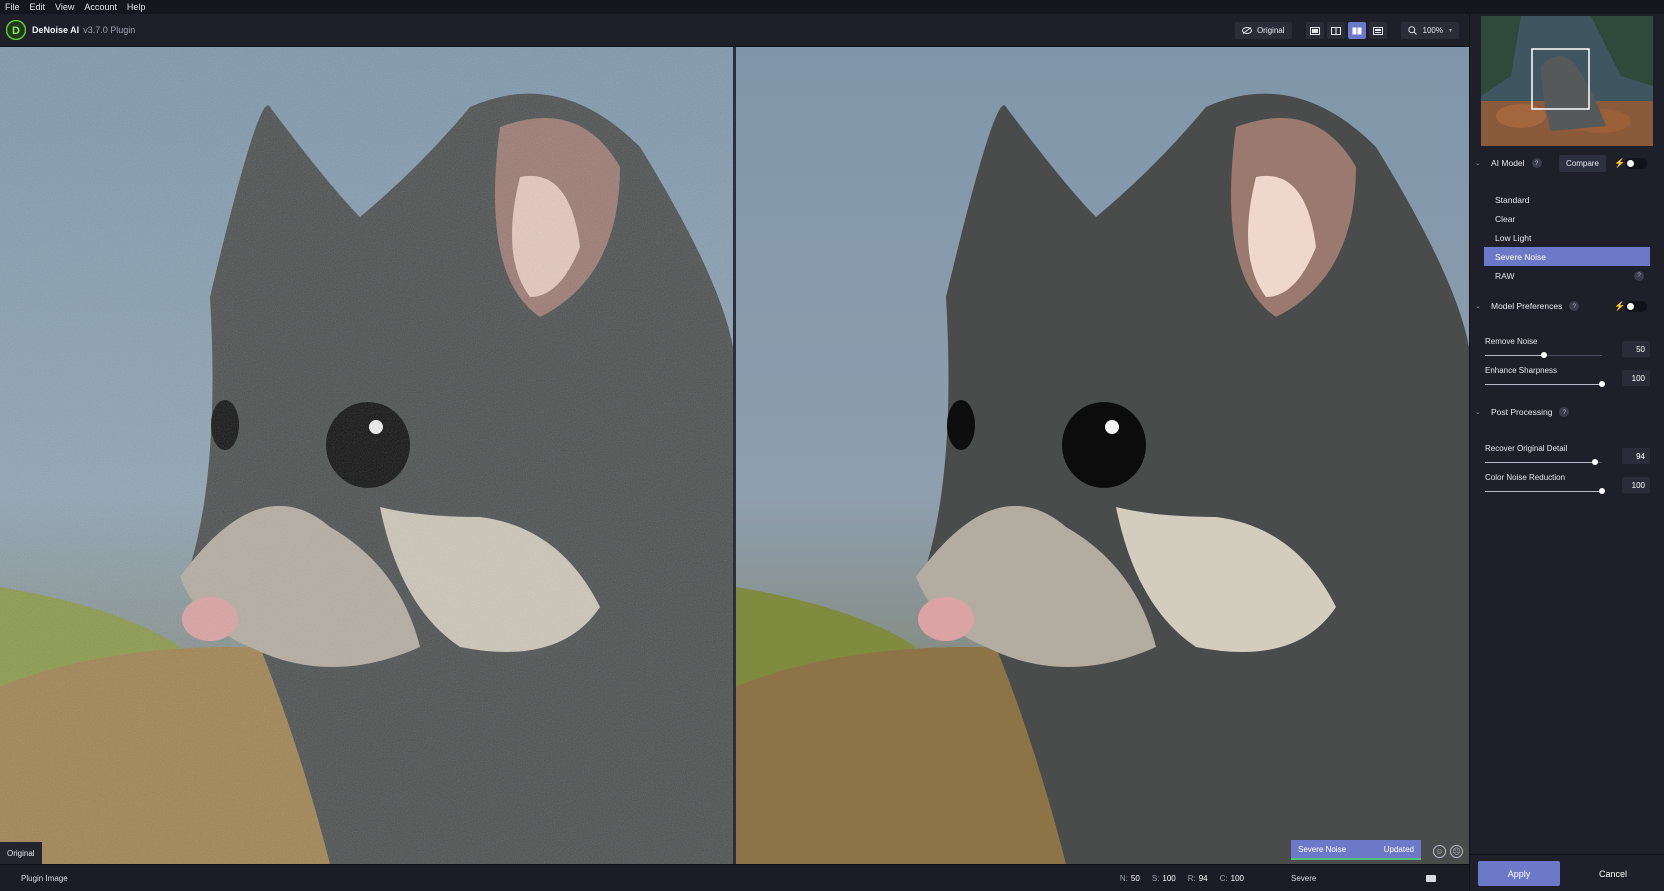  Describe the element at coordinates (1129, 878) in the screenshot. I see `stat-noise: N: 50` at that location.